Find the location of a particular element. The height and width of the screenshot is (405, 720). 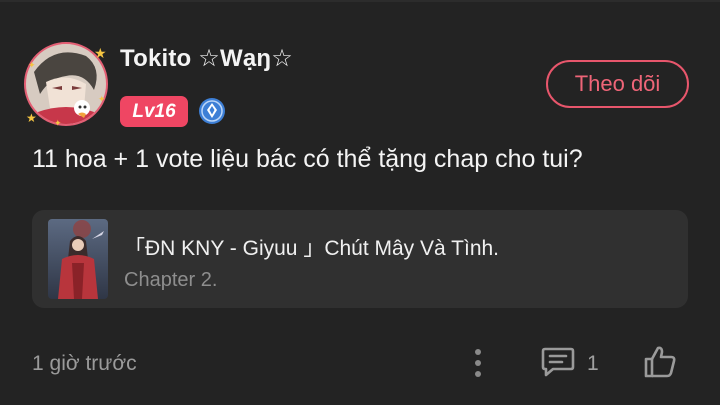

story-title: 「ĐN KNY - Giyuu 」Chút Mây Và Tình. is located at coordinates (312, 248).